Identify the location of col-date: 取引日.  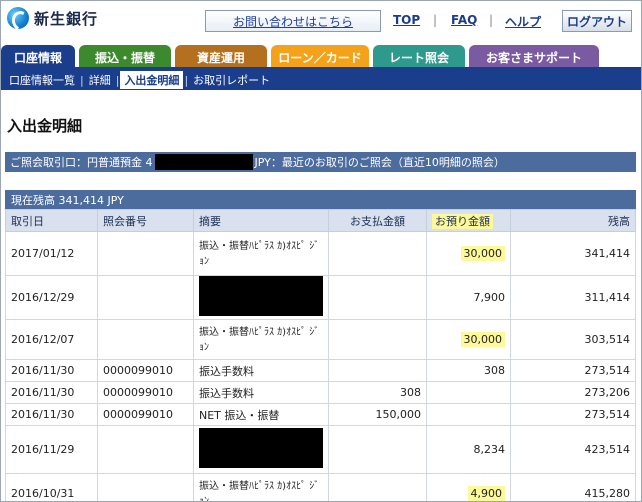
(51, 220).